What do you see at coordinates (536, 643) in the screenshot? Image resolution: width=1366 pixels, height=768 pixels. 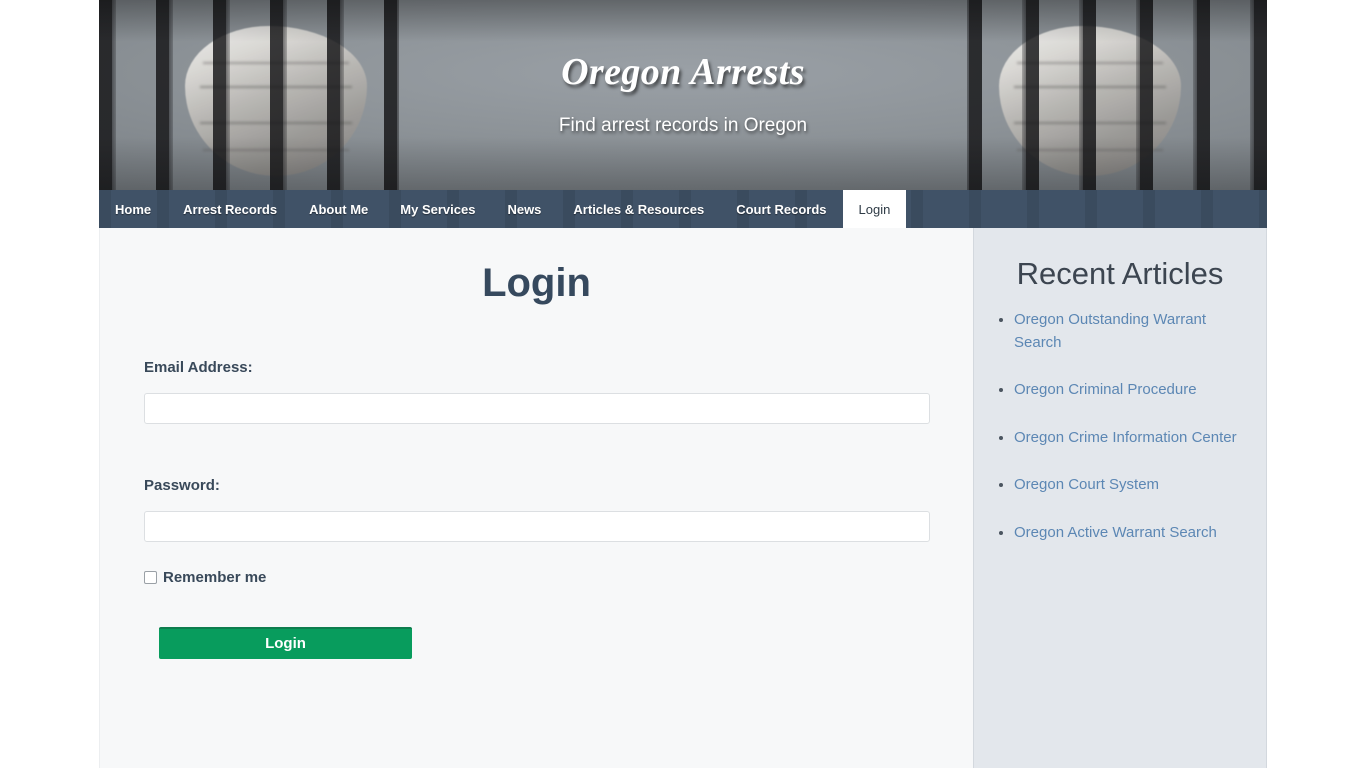 I see `submit-row: Login` at bounding box center [536, 643].